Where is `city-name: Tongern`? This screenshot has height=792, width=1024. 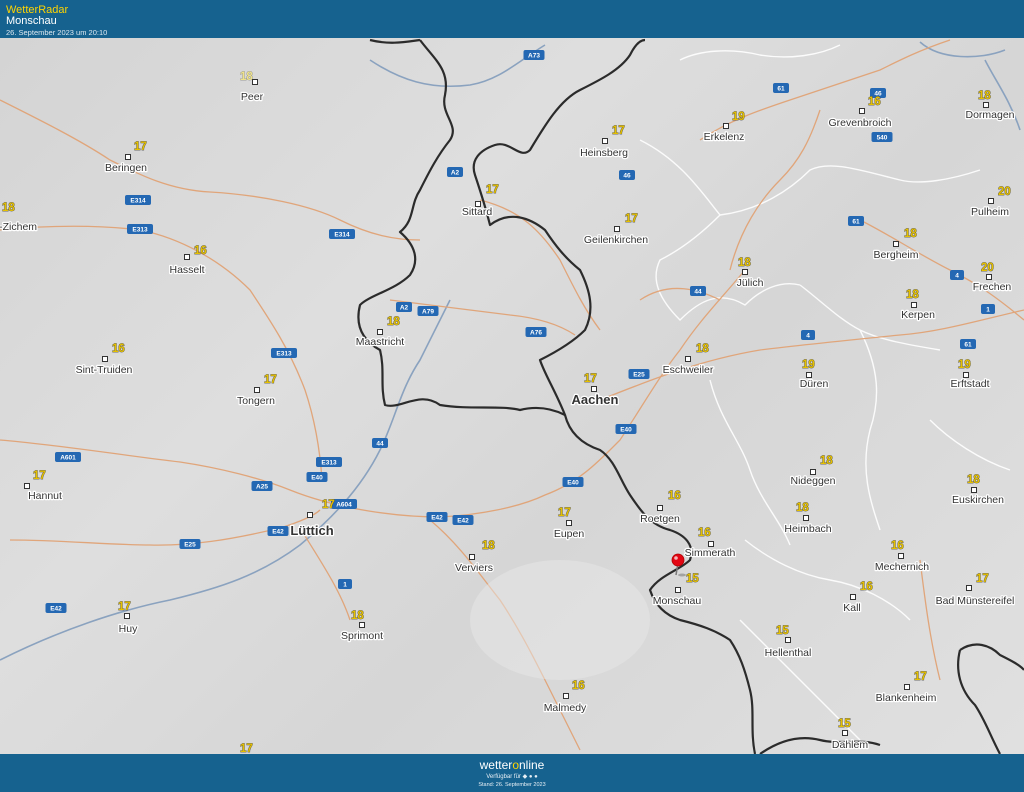
city-name: Tongern is located at coordinates (256, 401).